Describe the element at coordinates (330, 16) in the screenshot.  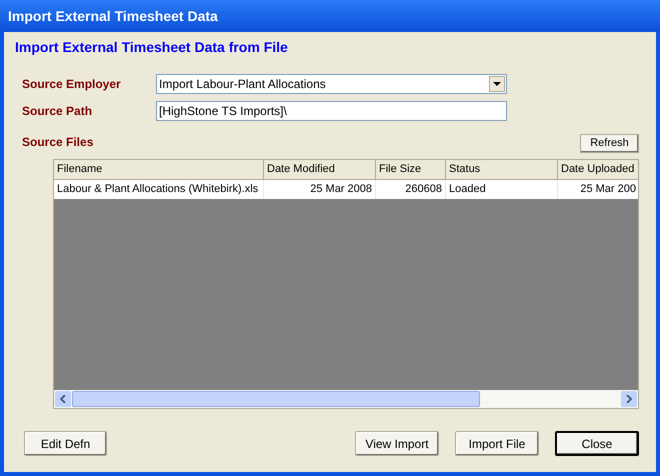
I see `window-title: Import External Timesheet Data` at that location.